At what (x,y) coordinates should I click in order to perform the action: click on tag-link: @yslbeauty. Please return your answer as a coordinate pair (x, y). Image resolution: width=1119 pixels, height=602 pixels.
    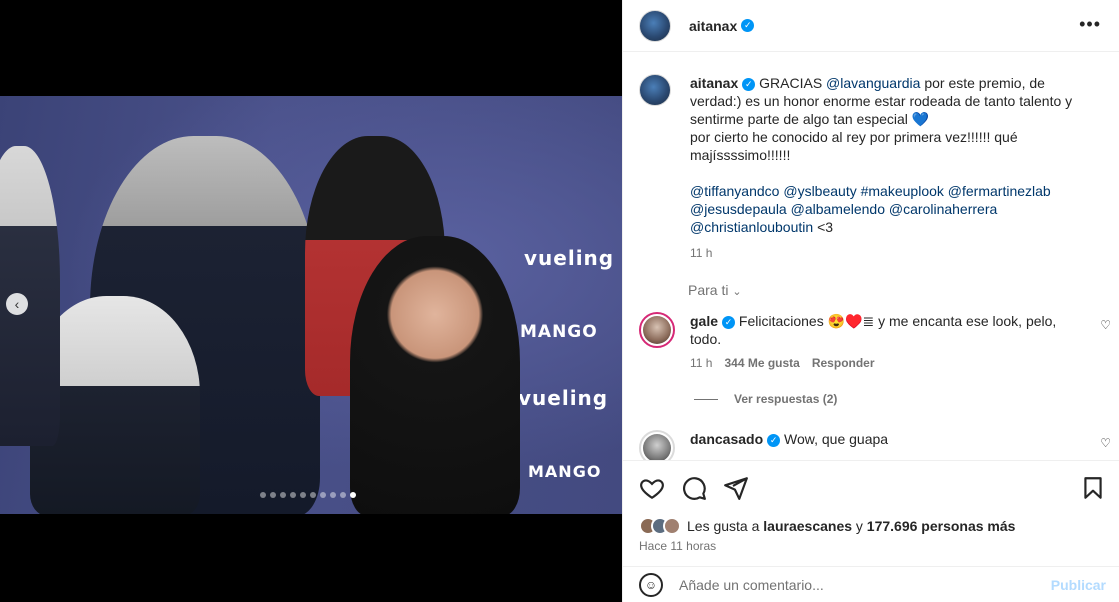
    Looking at the image, I should click on (819, 191).